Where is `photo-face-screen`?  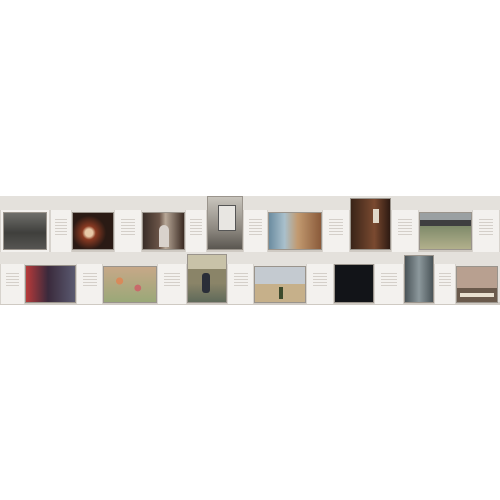 photo-face-screen is located at coordinates (50, 284).